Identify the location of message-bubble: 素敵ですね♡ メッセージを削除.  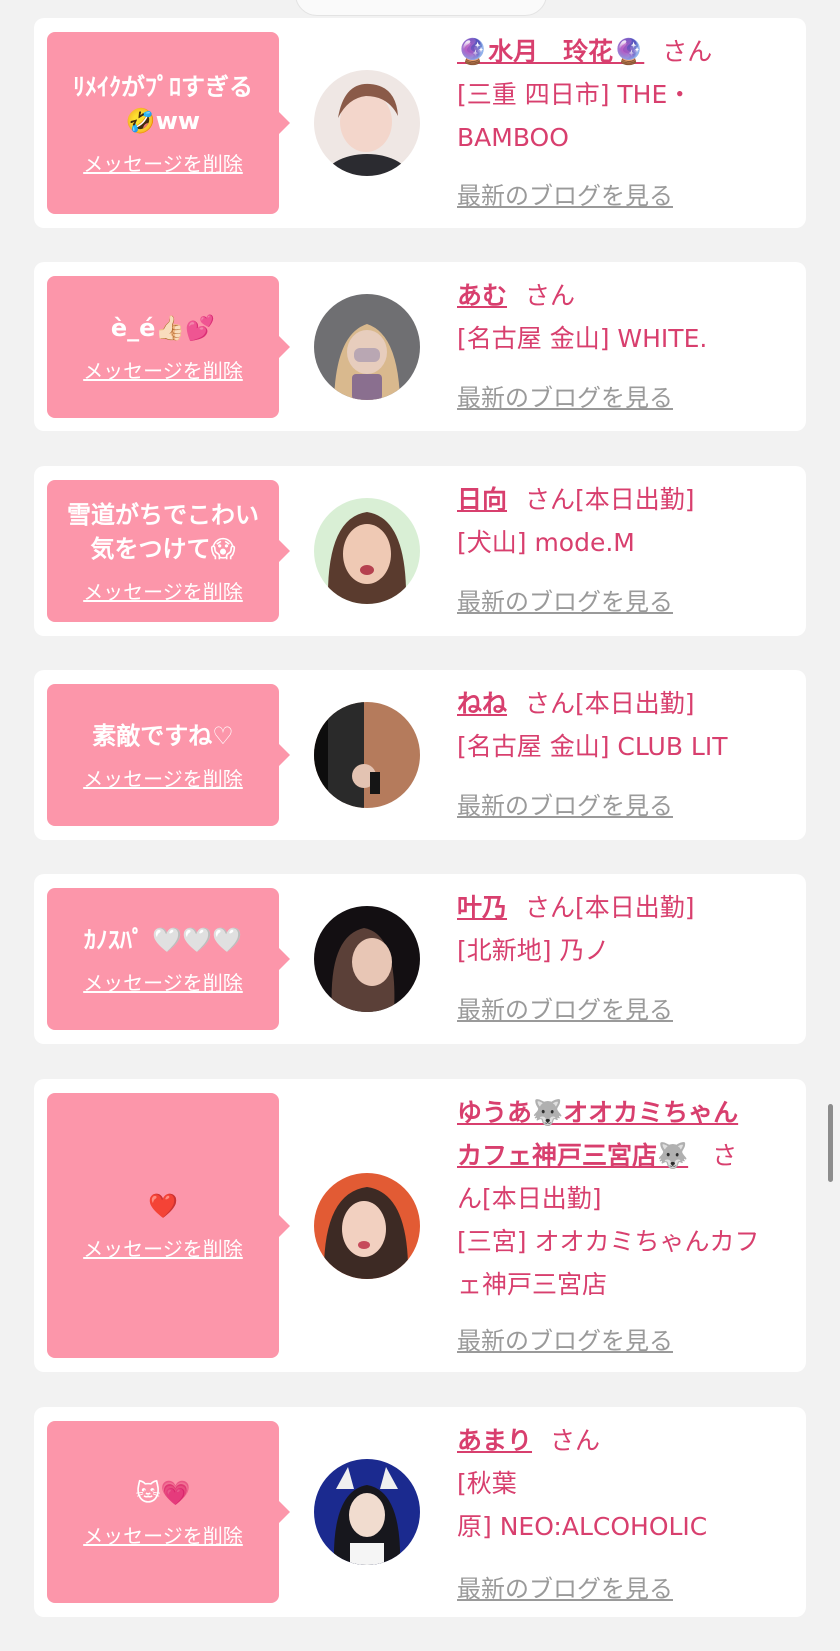
(168, 755).